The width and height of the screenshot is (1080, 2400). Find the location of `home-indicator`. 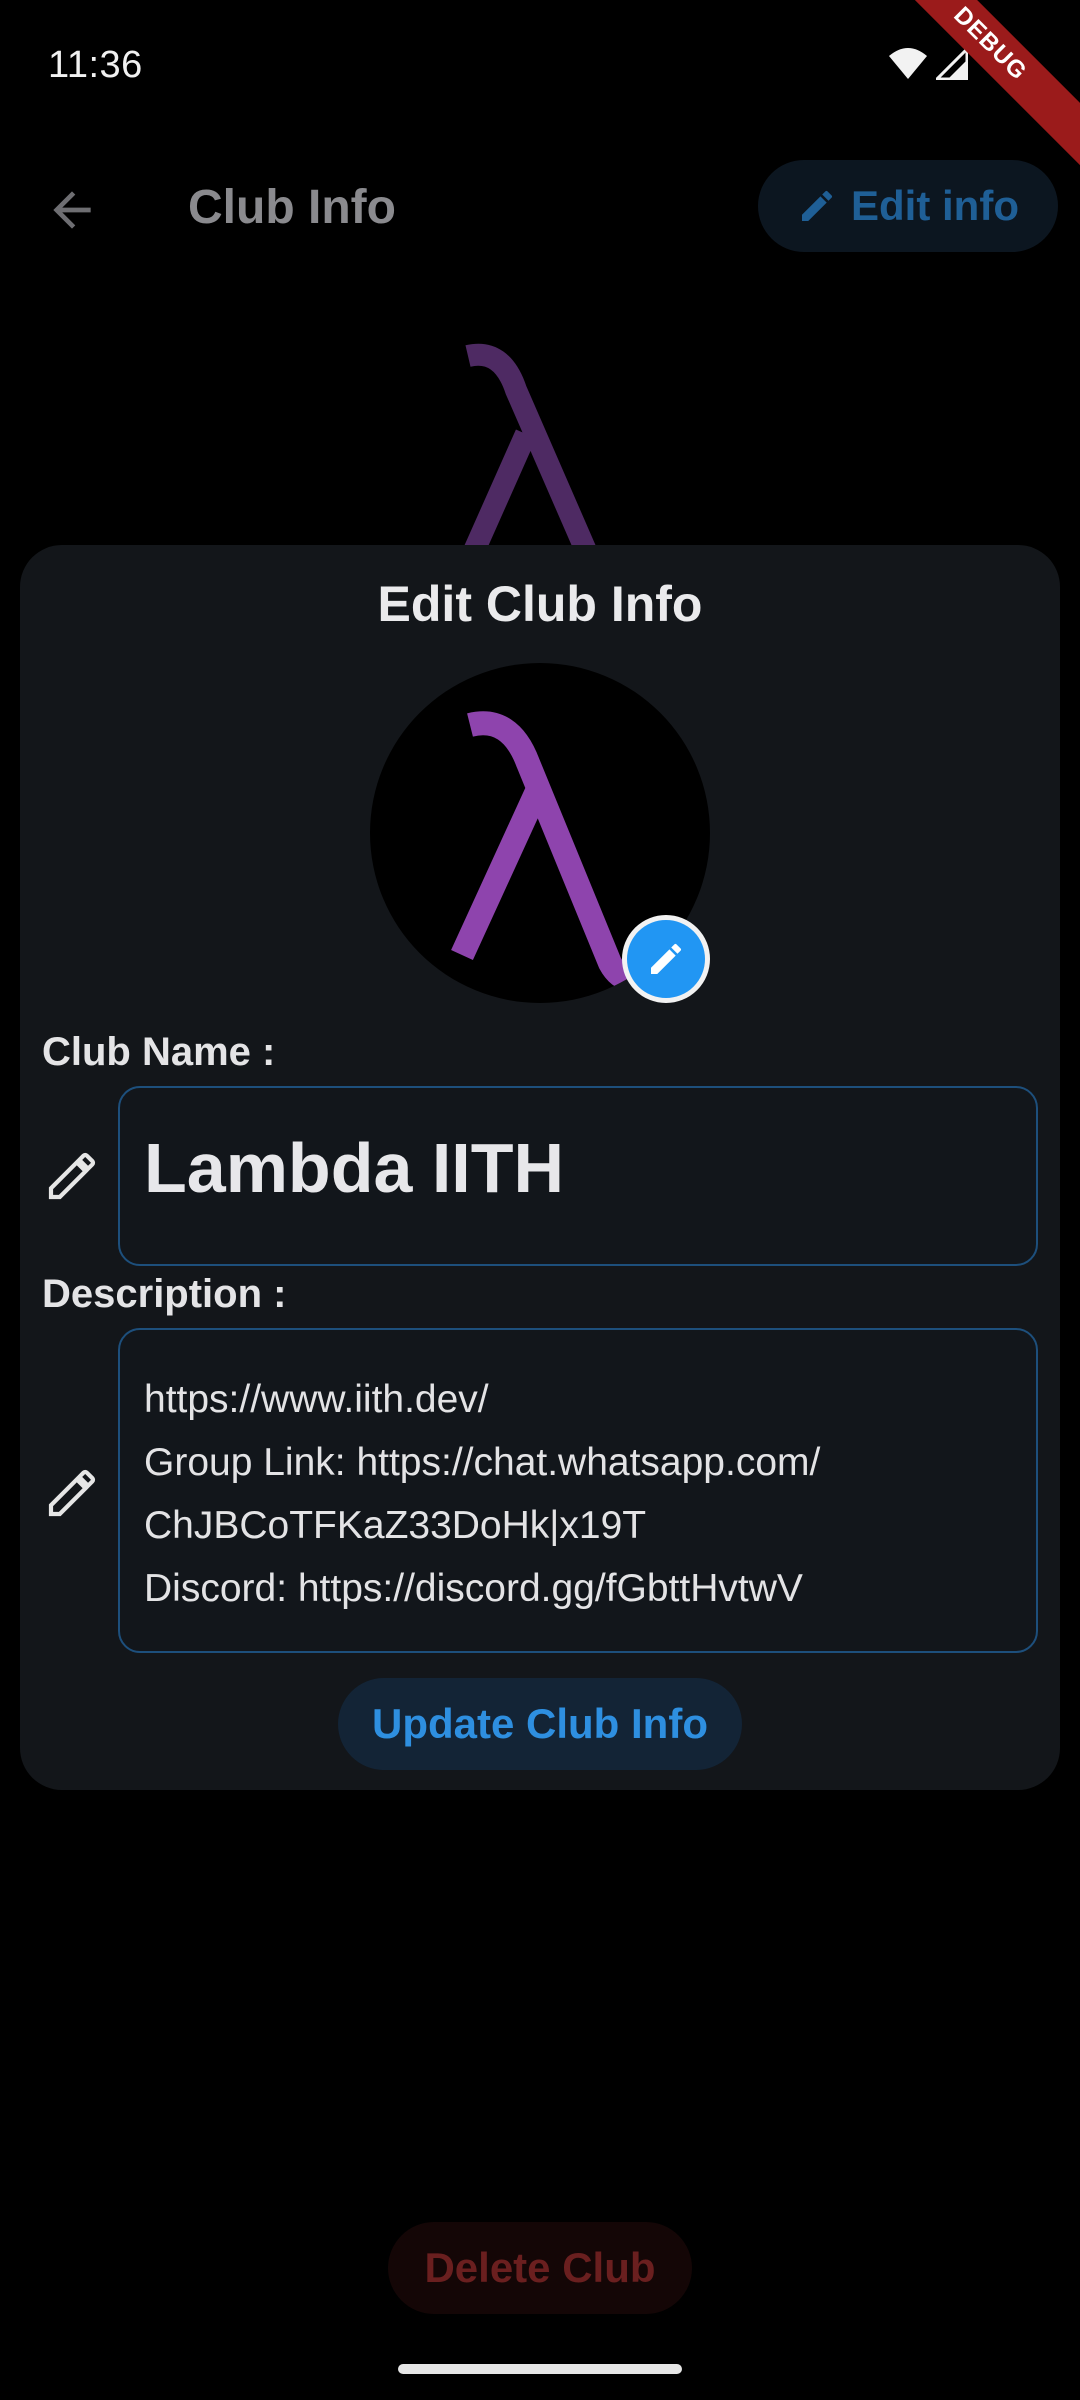

home-indicator is located at coordinates (540, 2369).